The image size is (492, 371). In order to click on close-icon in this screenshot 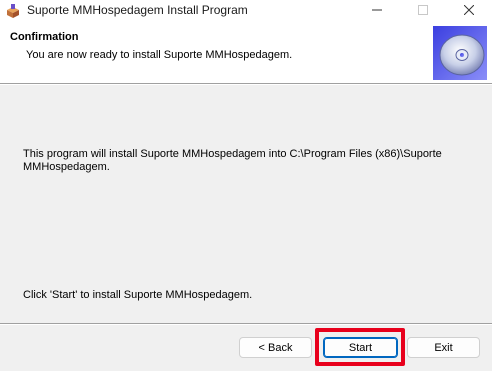, I will do `click(469, 11)`.